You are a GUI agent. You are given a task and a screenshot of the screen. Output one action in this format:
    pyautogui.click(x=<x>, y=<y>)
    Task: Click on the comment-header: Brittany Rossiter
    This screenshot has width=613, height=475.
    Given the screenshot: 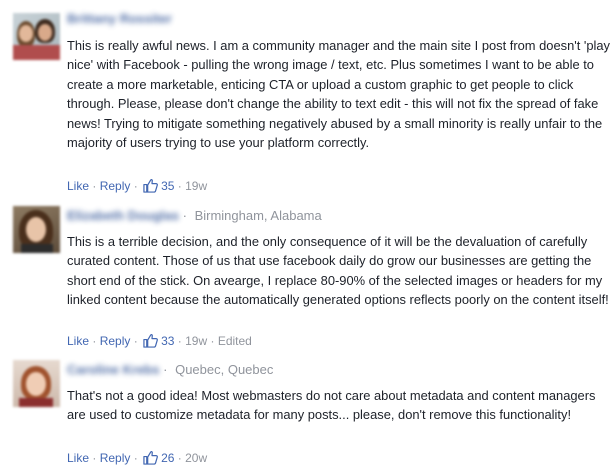 What is the action you would take?
    pyautogui.click(x=119, y=19)
    